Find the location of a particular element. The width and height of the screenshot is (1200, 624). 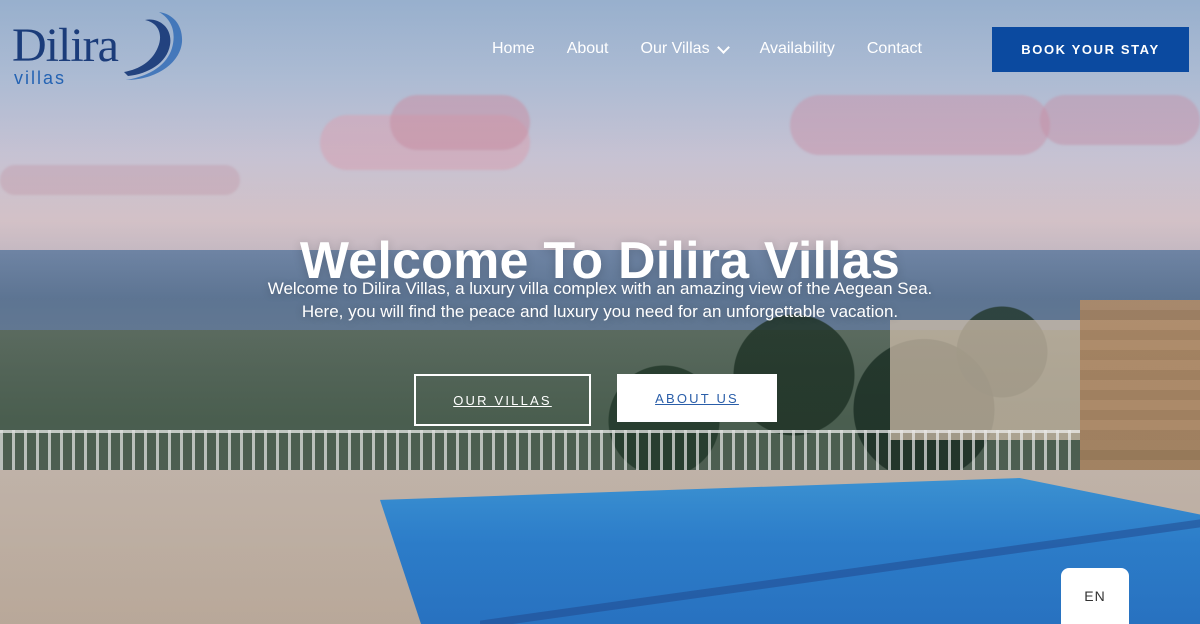

logo-title: Dilira is located at coordinates (65, 45).